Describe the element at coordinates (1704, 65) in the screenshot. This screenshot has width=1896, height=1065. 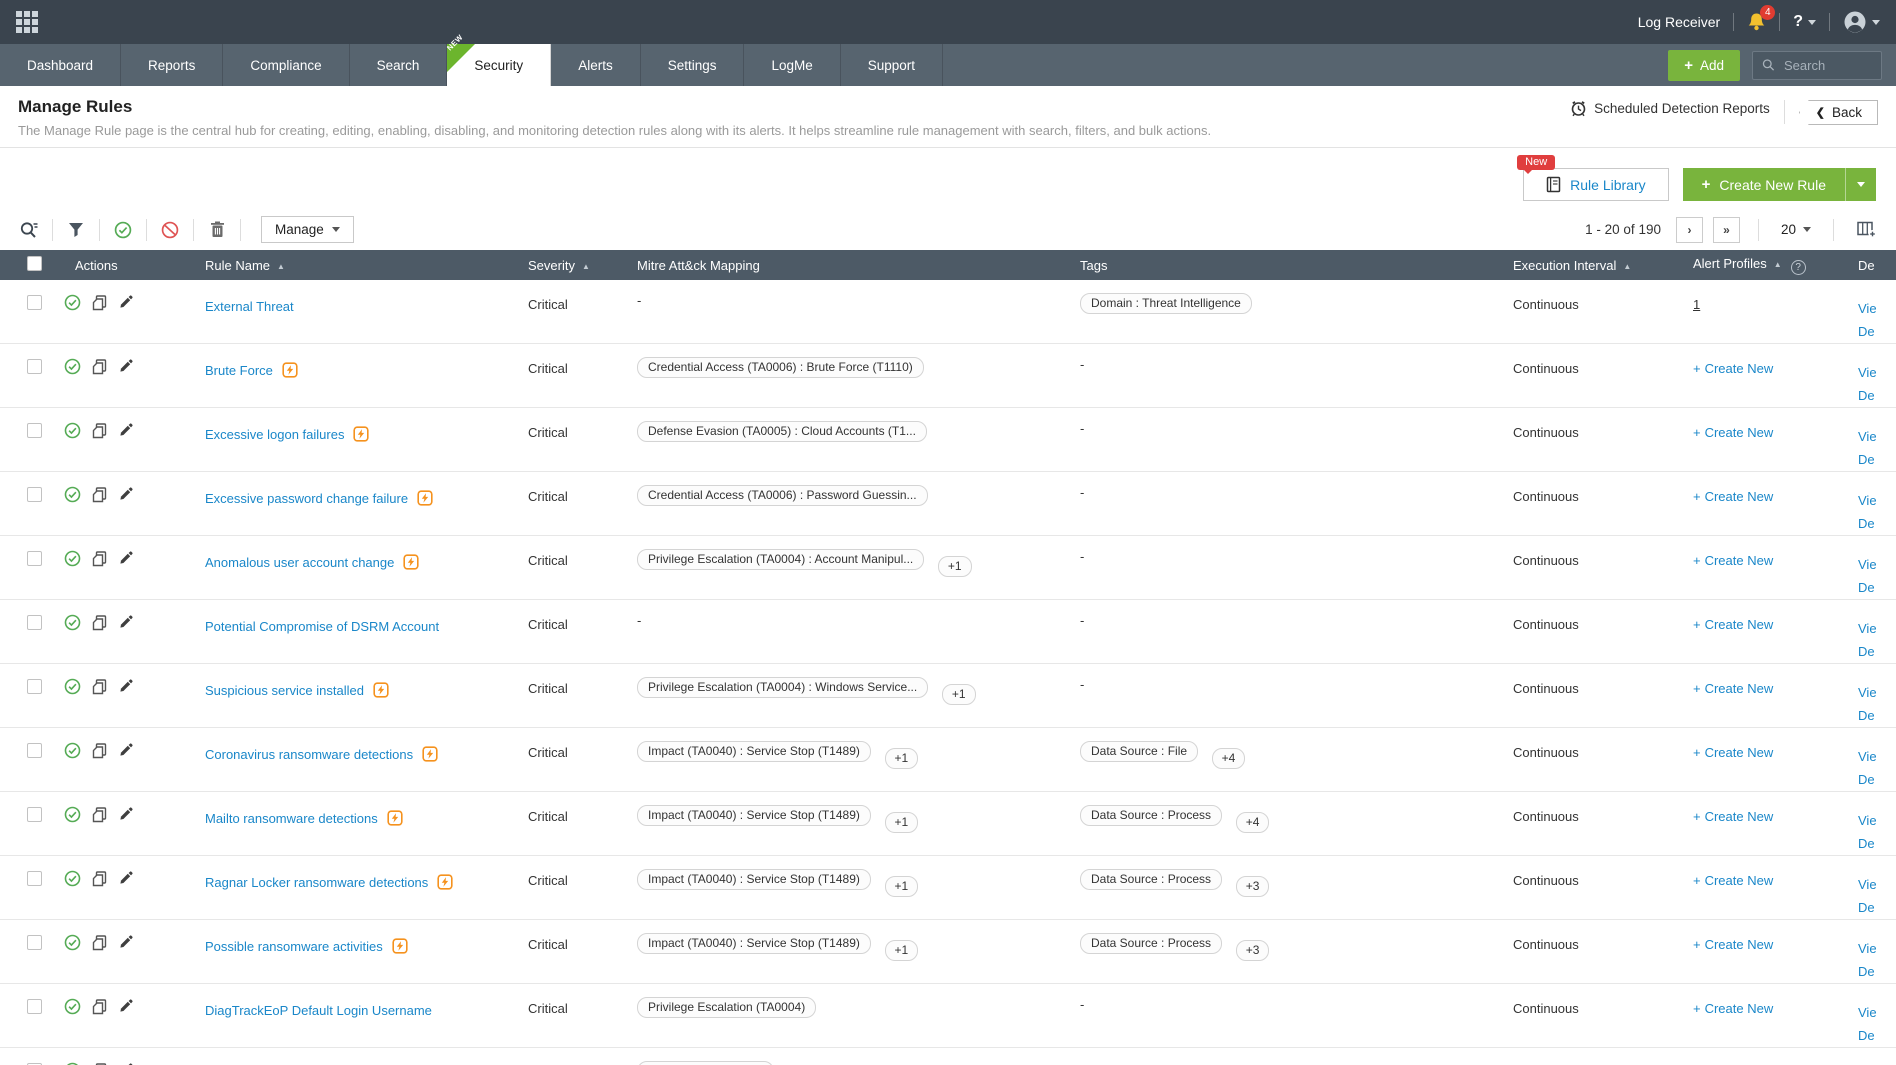
I see `add-button: + Add` at that location.